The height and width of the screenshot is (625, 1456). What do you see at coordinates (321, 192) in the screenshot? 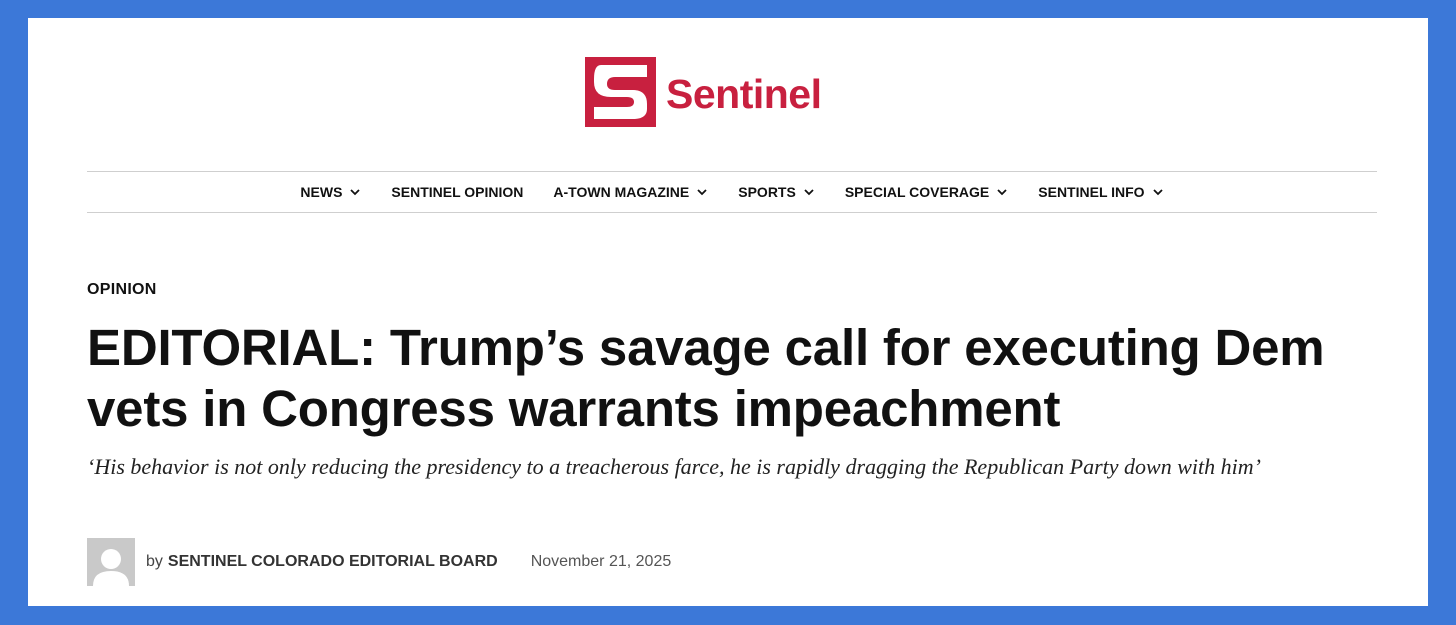
I see `nav-item-label: NEWS` at bounding box center [321, 192].